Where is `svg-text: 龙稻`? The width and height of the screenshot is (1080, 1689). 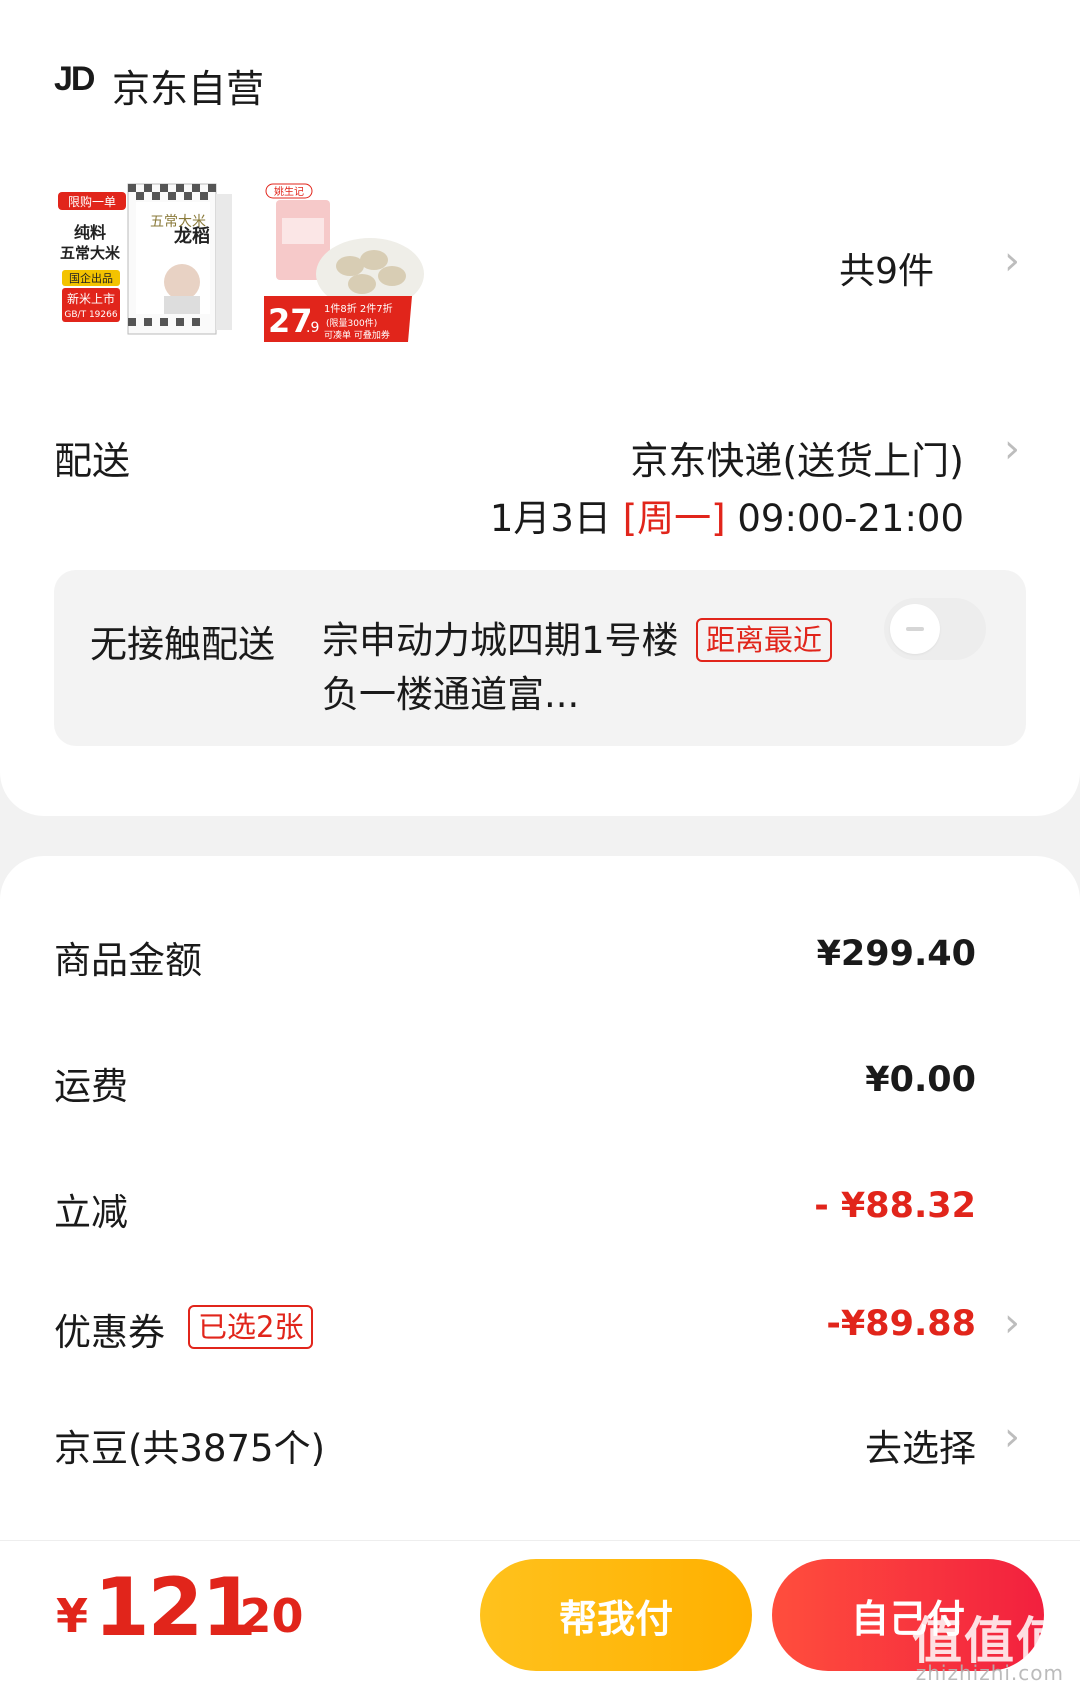 svg-text: 龙稻 is located at coordinates (192, 236).